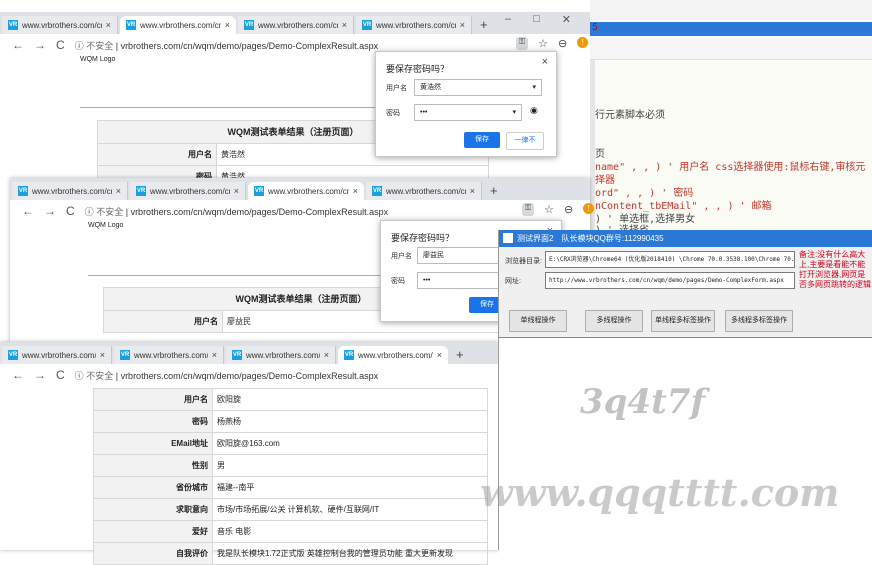 The width and height of the screenshot is (872, 565). I want to click on front-tab-4: VRwww.vrbrothers.com/cn/×, so click(393, 355).